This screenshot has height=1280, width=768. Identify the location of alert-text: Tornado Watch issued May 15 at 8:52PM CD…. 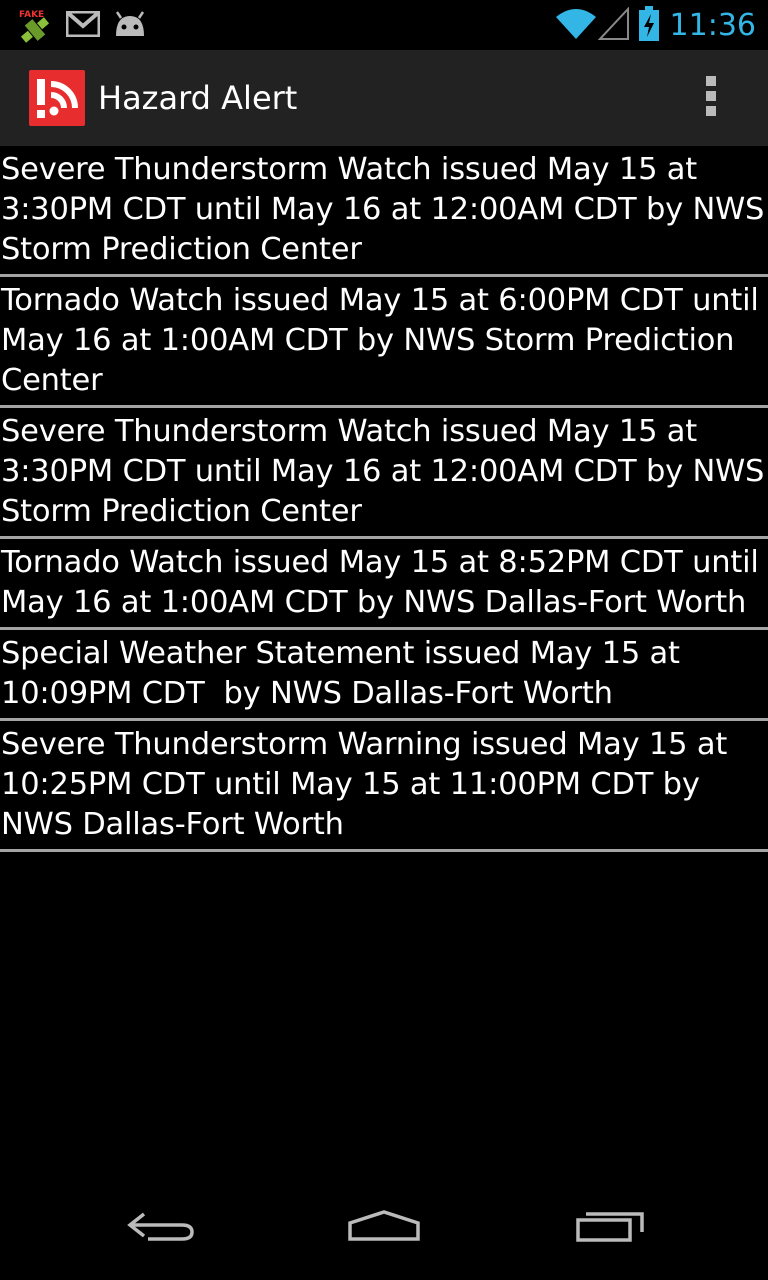
(380, 582).